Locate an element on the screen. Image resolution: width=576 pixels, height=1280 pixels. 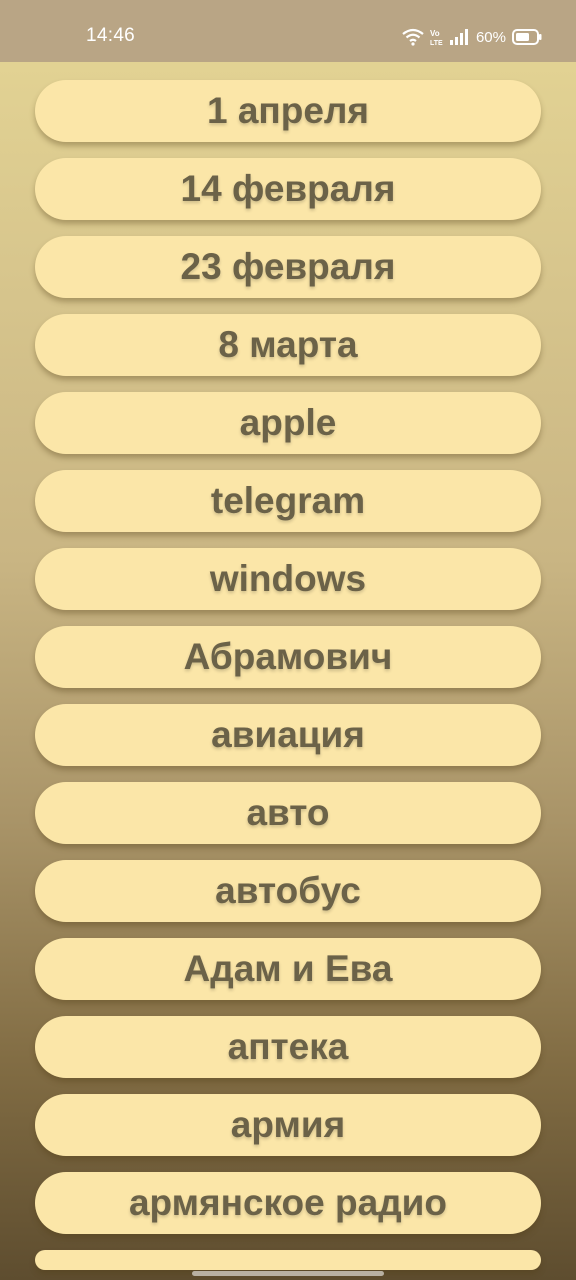
battery-icon is located at coordinates (527, 37).